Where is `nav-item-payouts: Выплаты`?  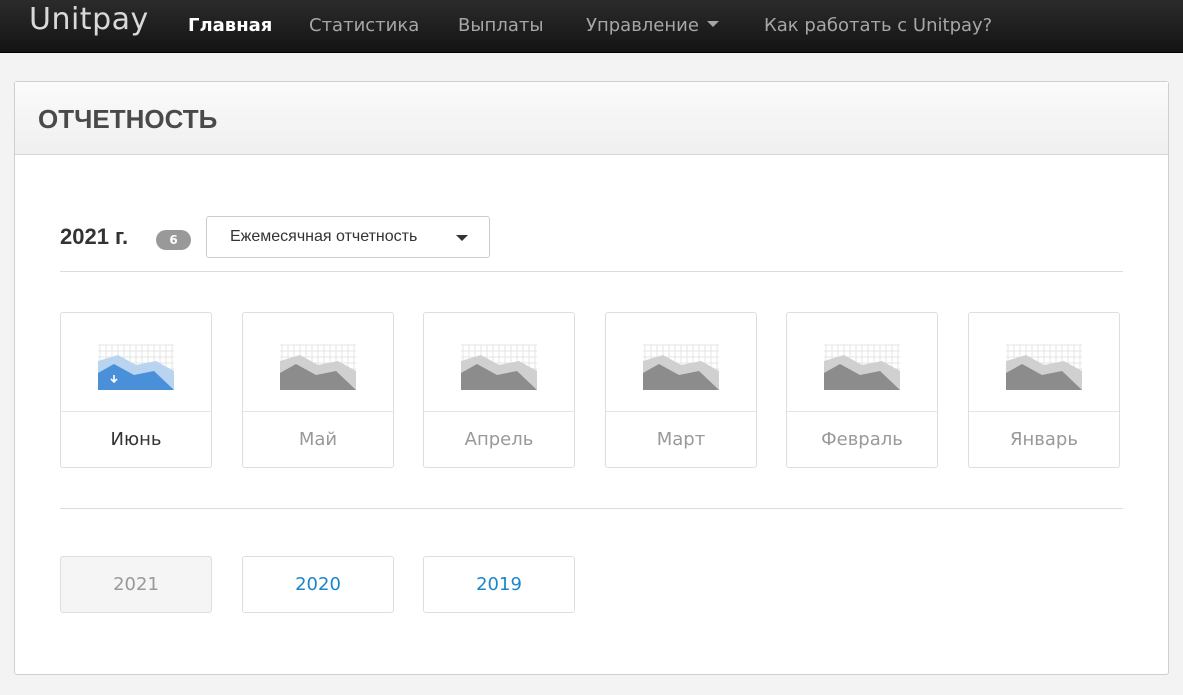
nav-item-payouts: Выплаты is located at coordinates (501, 26).